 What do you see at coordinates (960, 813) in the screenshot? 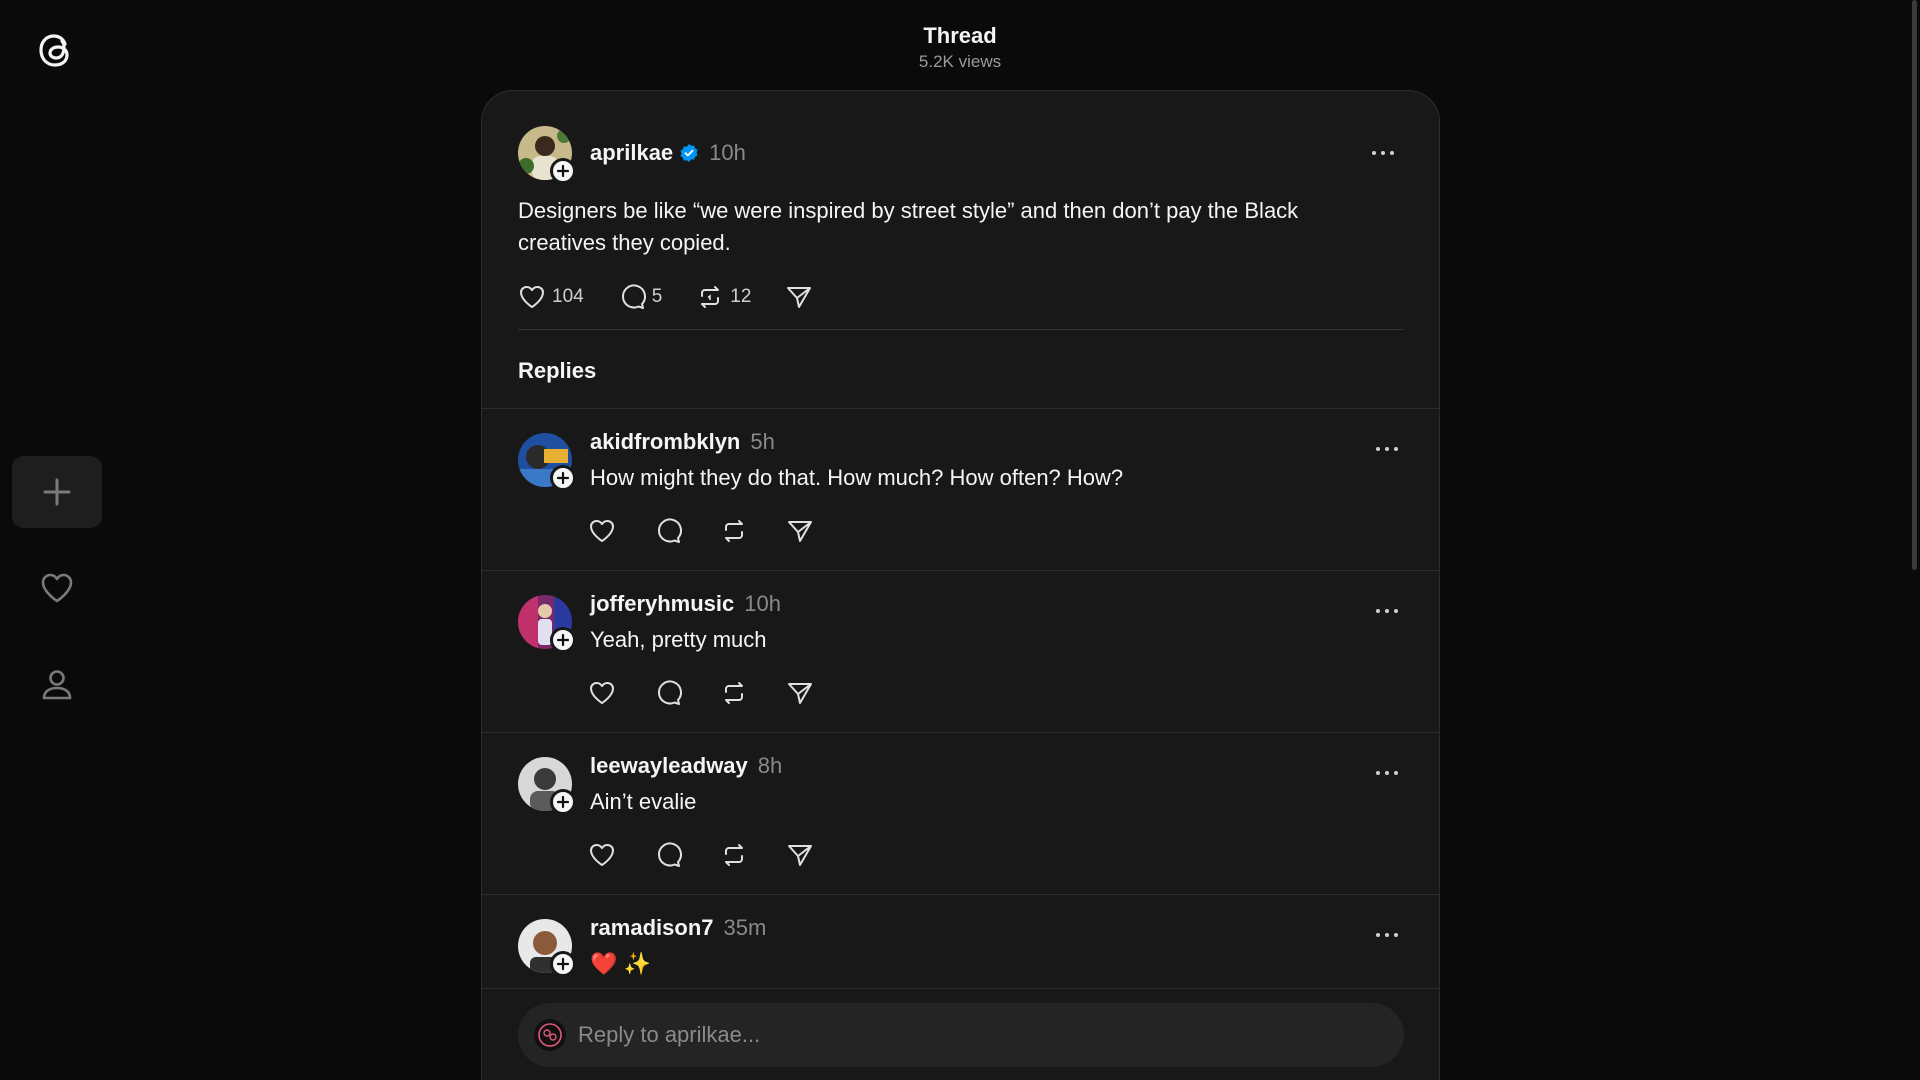
I see `reply-item: leewayleadway 8h Ain’t evalie` at bounding box center [960, 813].